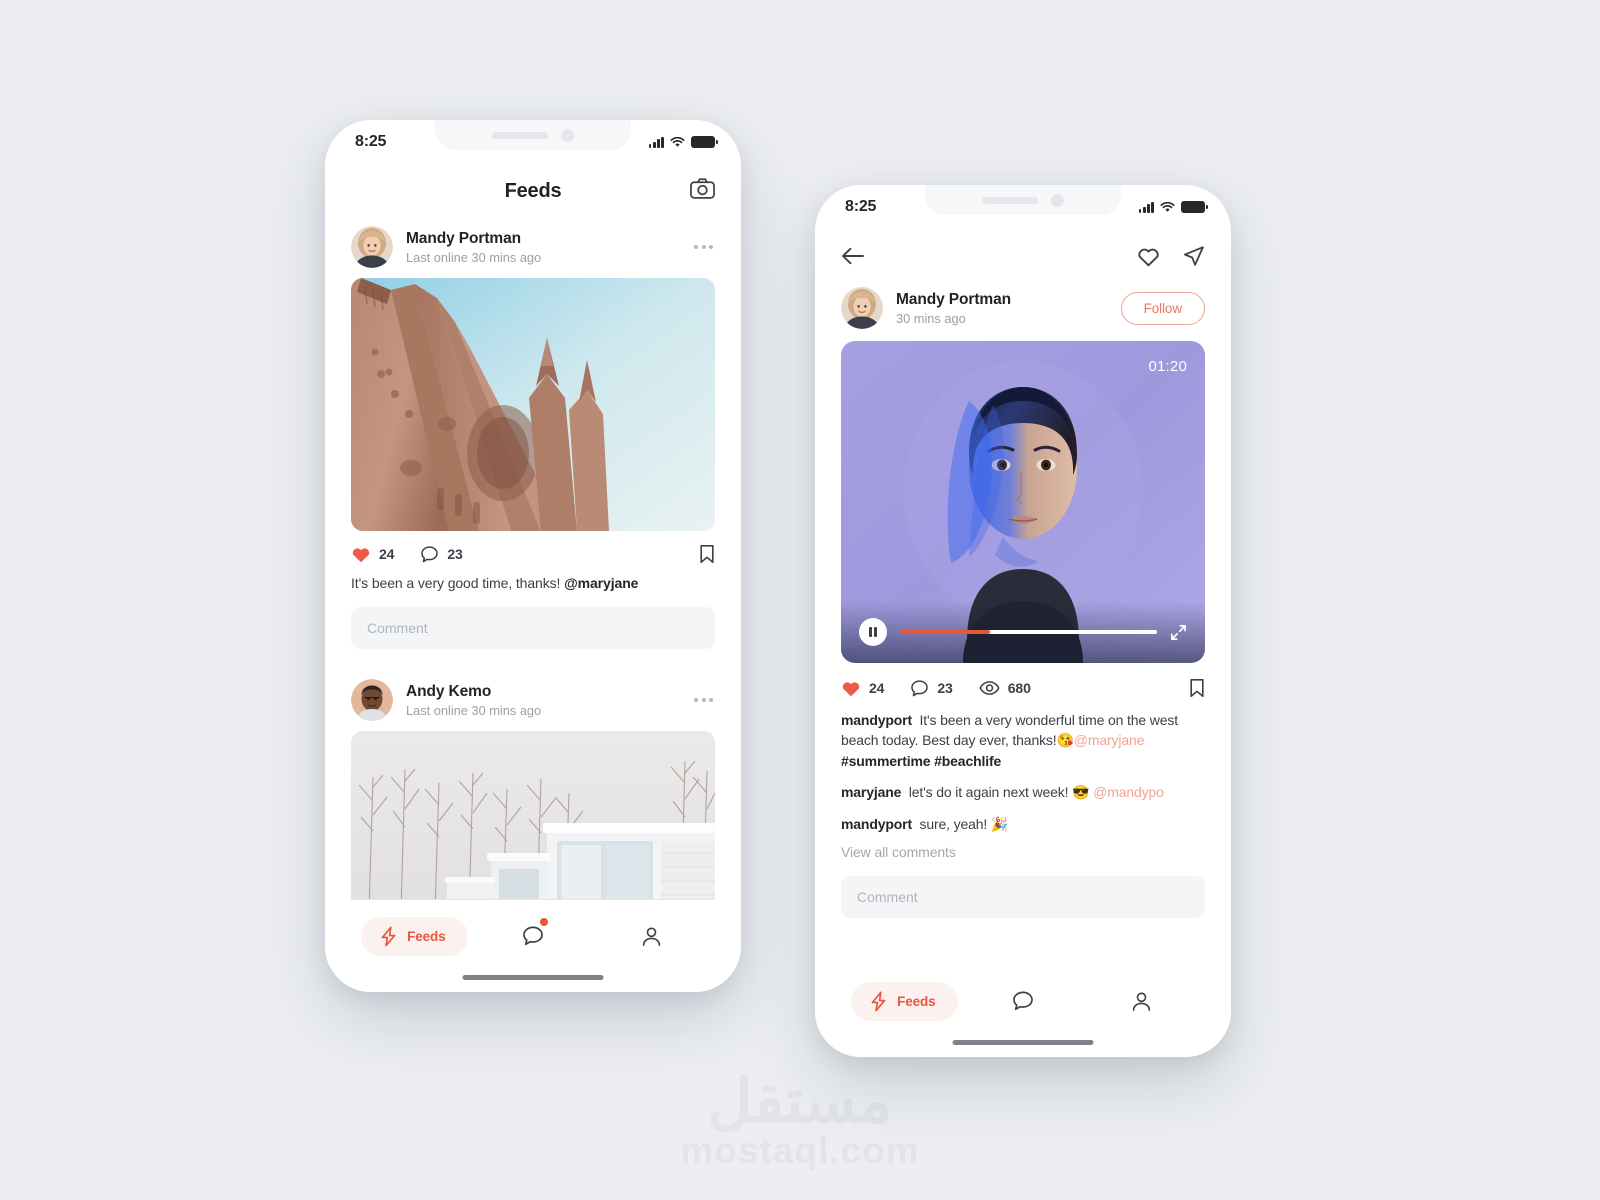  Describe the element at coordinates (1005, 688) in the screenshot. I see `views-indicator: 680` at that location.